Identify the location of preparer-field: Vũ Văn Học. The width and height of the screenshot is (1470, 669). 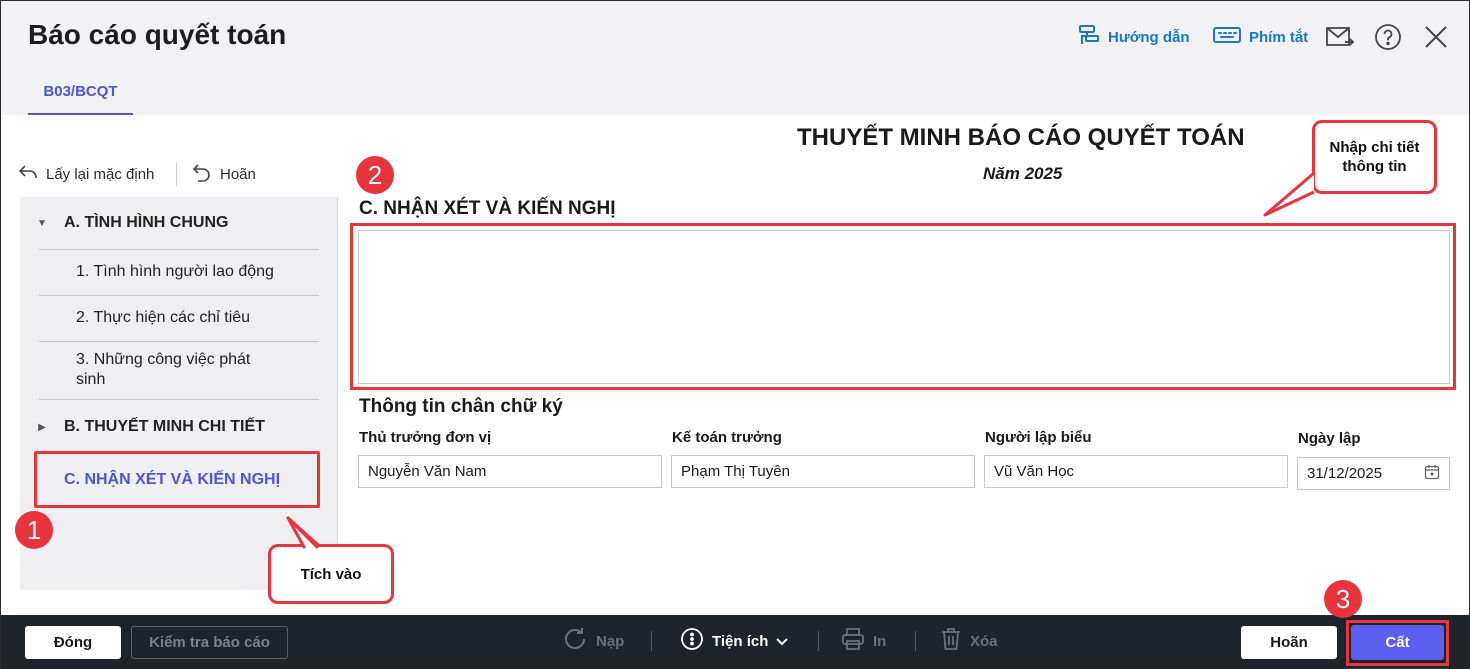
(1136, 471).